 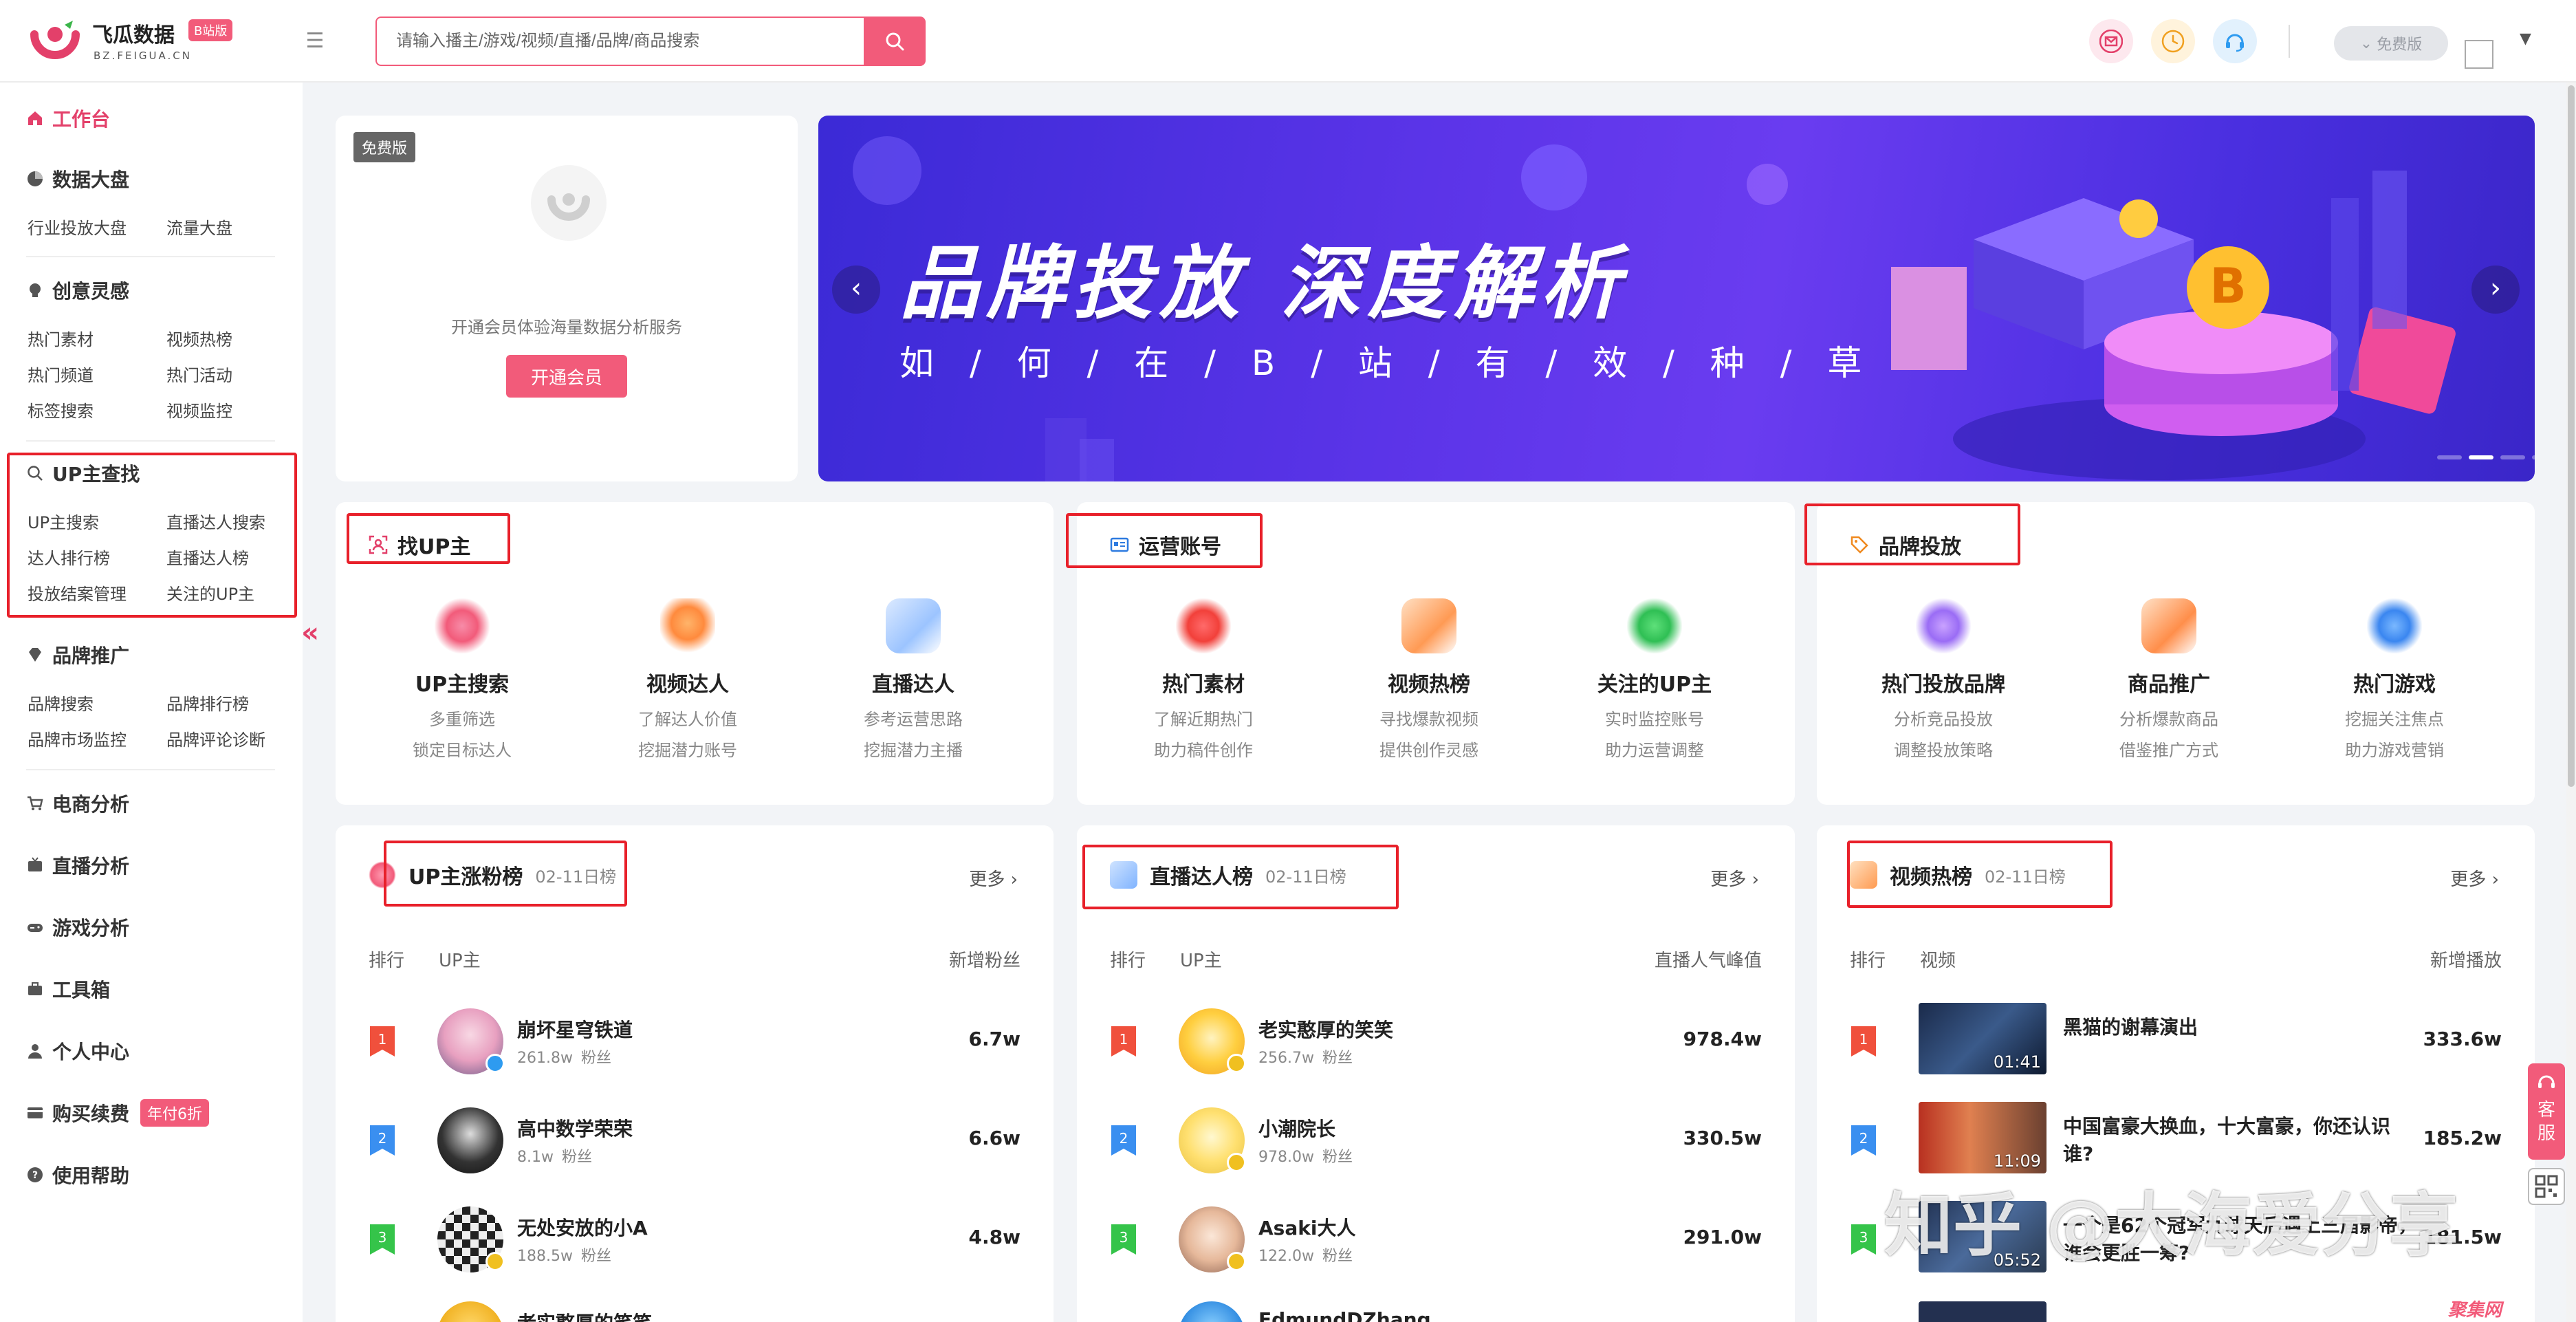 I want to click on search-input, so click(x=619, y=41).